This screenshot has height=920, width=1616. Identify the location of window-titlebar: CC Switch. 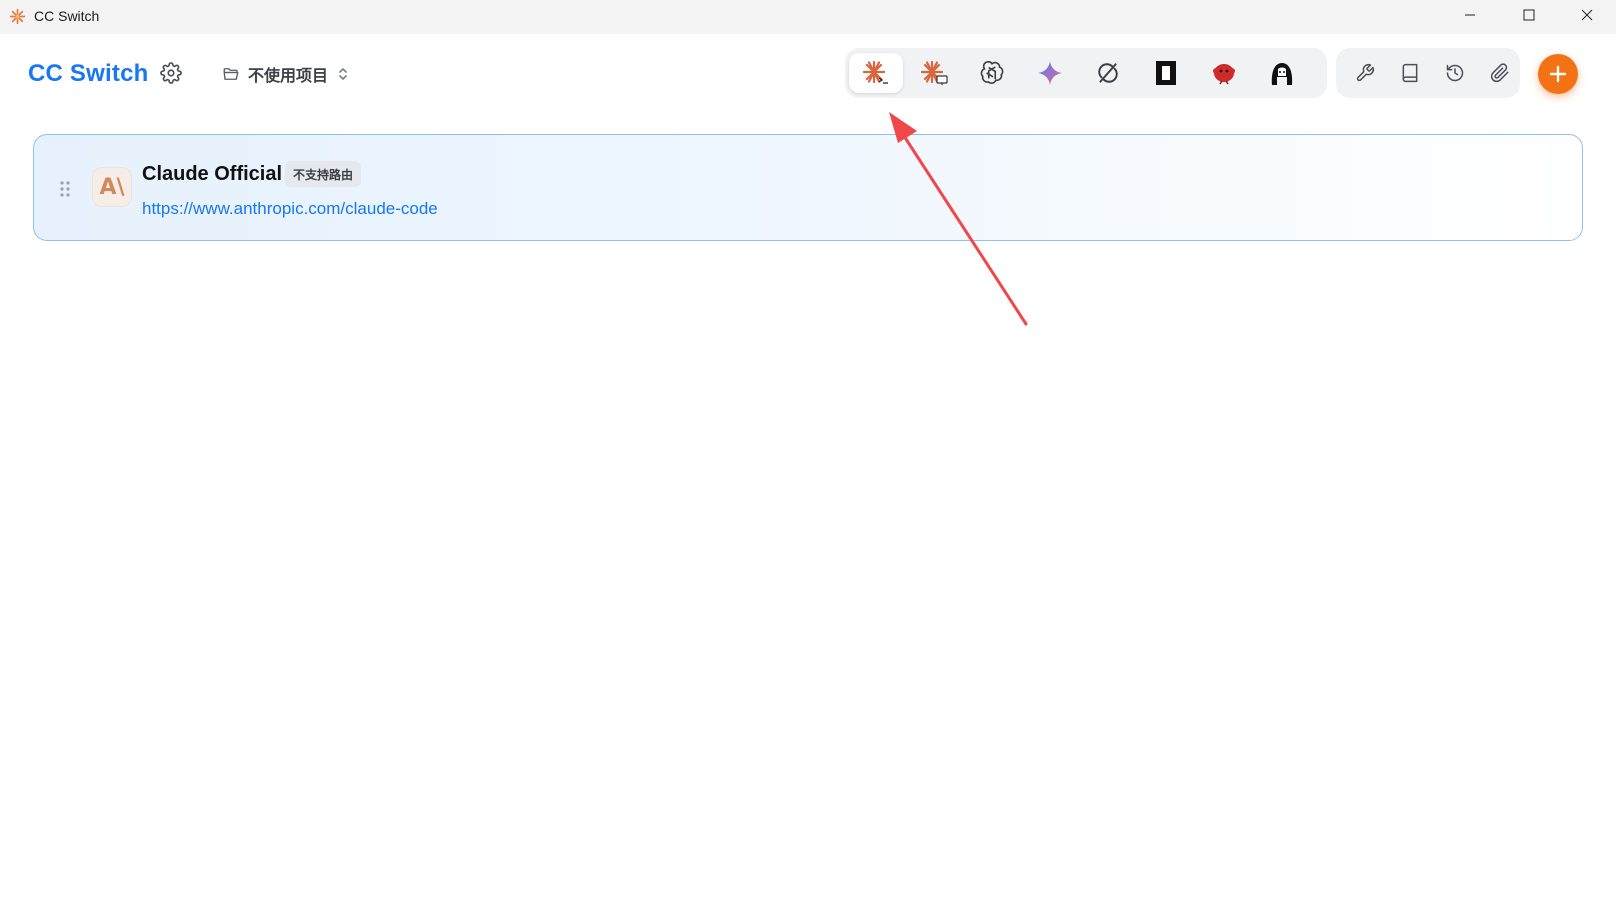
(808, 17).